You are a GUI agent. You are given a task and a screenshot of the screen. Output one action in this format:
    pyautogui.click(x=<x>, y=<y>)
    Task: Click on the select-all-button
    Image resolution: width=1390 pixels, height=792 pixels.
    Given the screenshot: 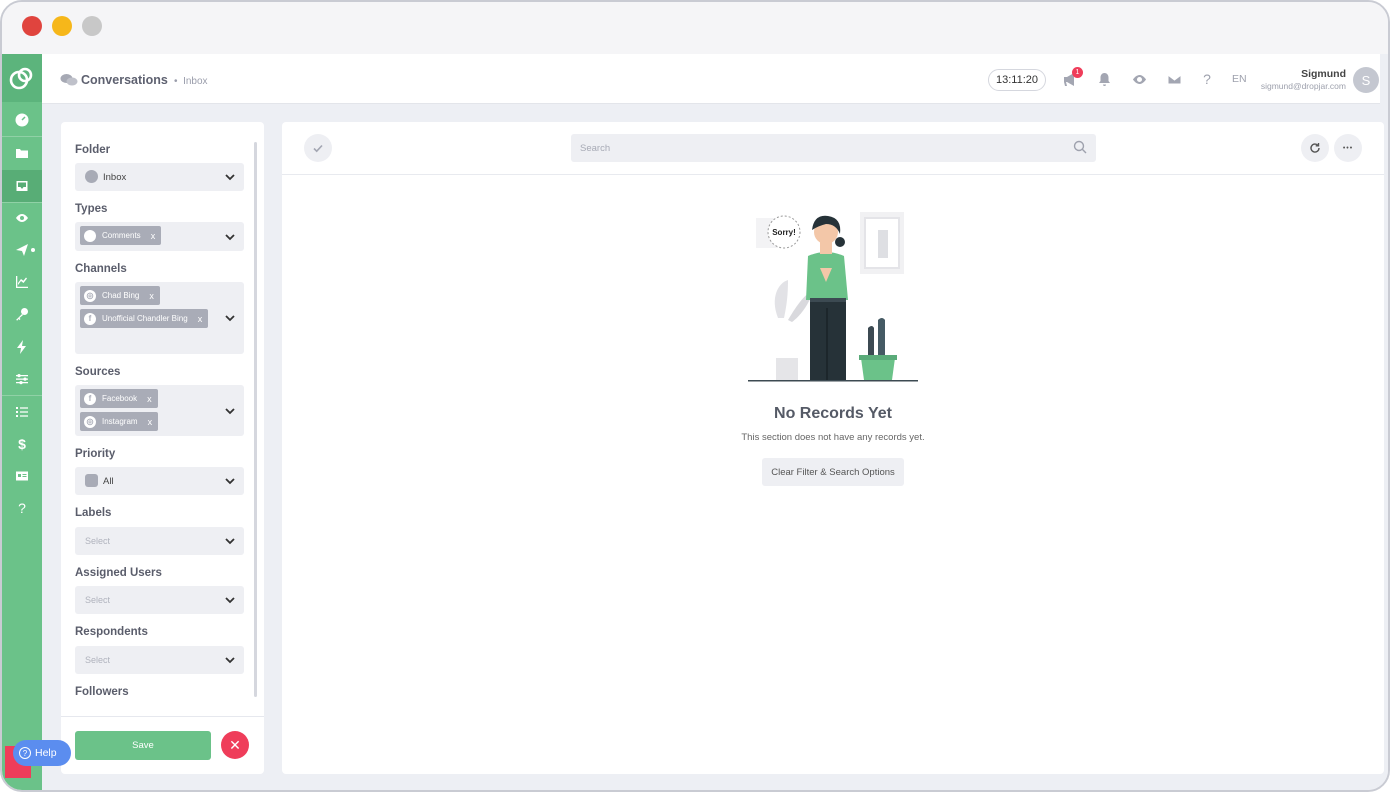 What is the action you would take?
    pyautogui.click(x=318, y=148)
    